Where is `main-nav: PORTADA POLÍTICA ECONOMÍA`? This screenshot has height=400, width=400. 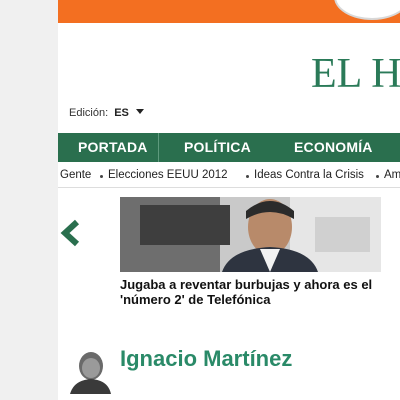
main-nav: PORTADA POLÍTICA ECONOMÍA is located at coordinates (229, 147).